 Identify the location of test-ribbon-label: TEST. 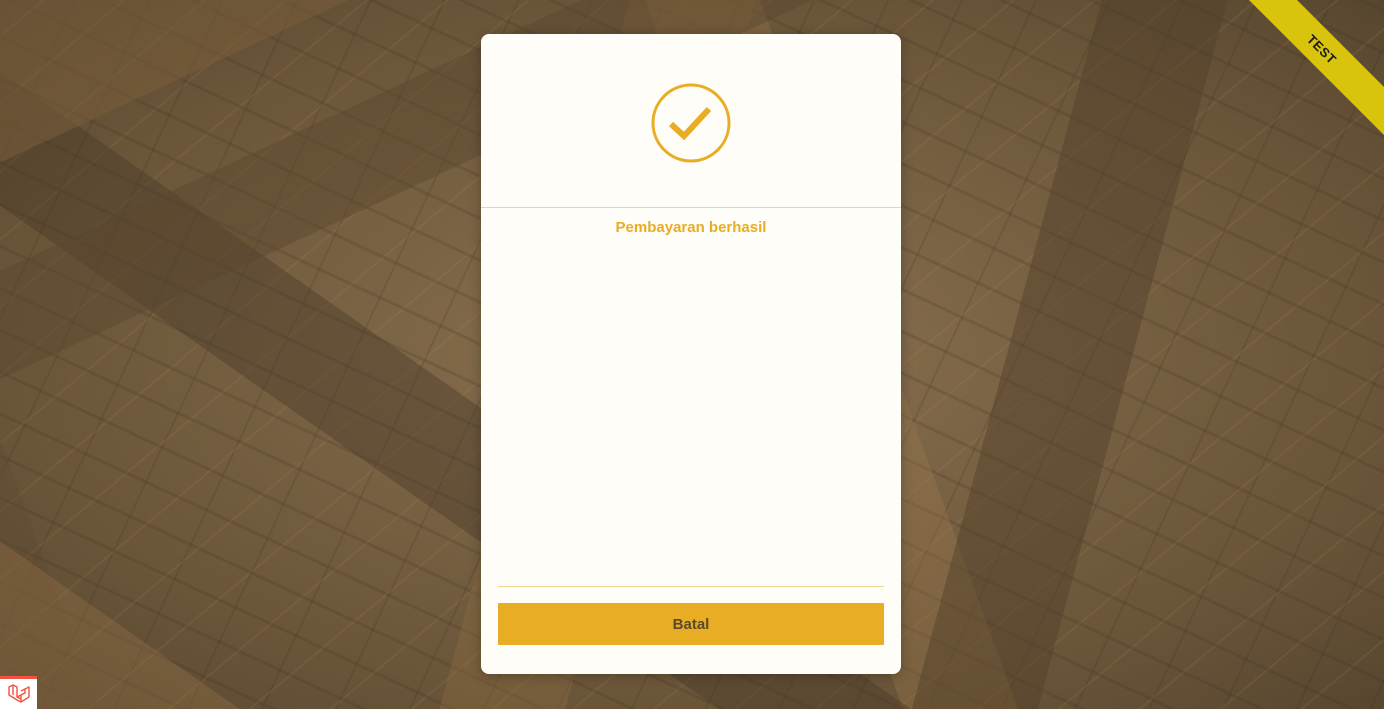
(1304, 73).